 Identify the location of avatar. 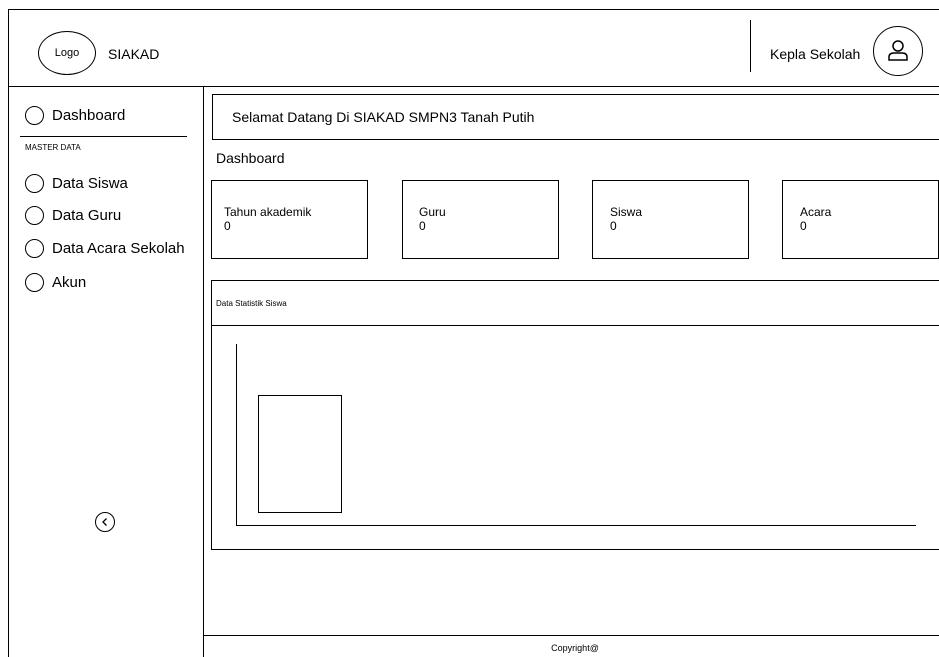
(898, 51).